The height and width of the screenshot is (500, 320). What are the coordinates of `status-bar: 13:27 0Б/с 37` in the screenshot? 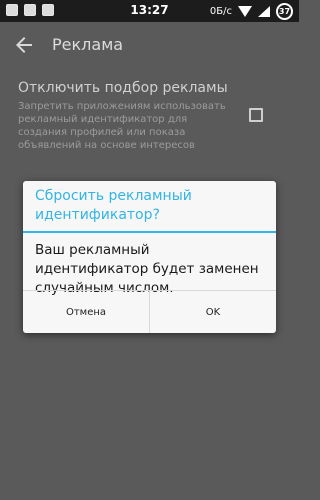 It's located at (149, 11).